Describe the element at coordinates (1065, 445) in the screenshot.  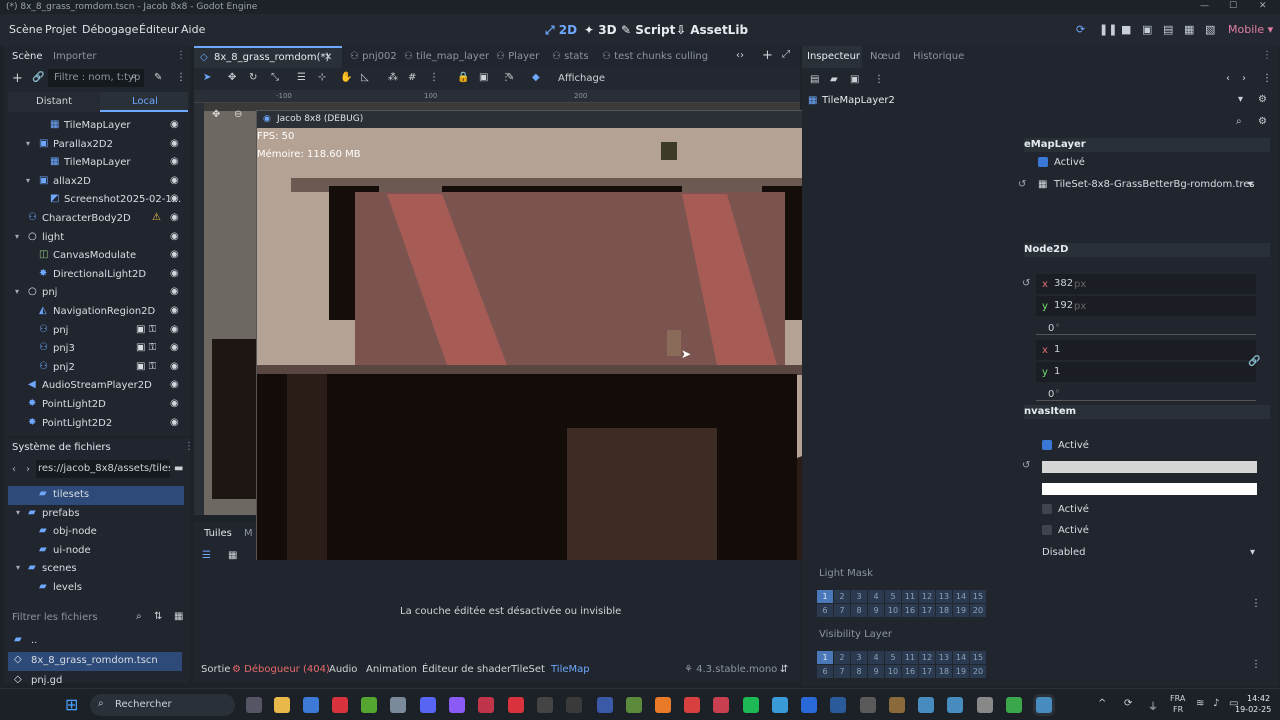
I see `visible-checkbox: Activé` at that location.